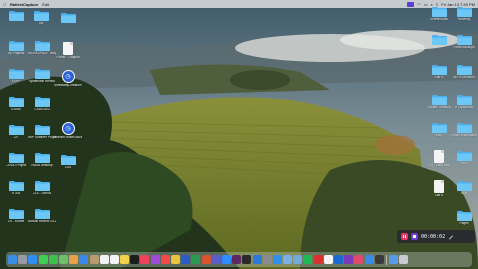  What do you see at coordinates (308, 259) in the screenshot?
I see `spotify-icon` at bounding box center [308, 259].